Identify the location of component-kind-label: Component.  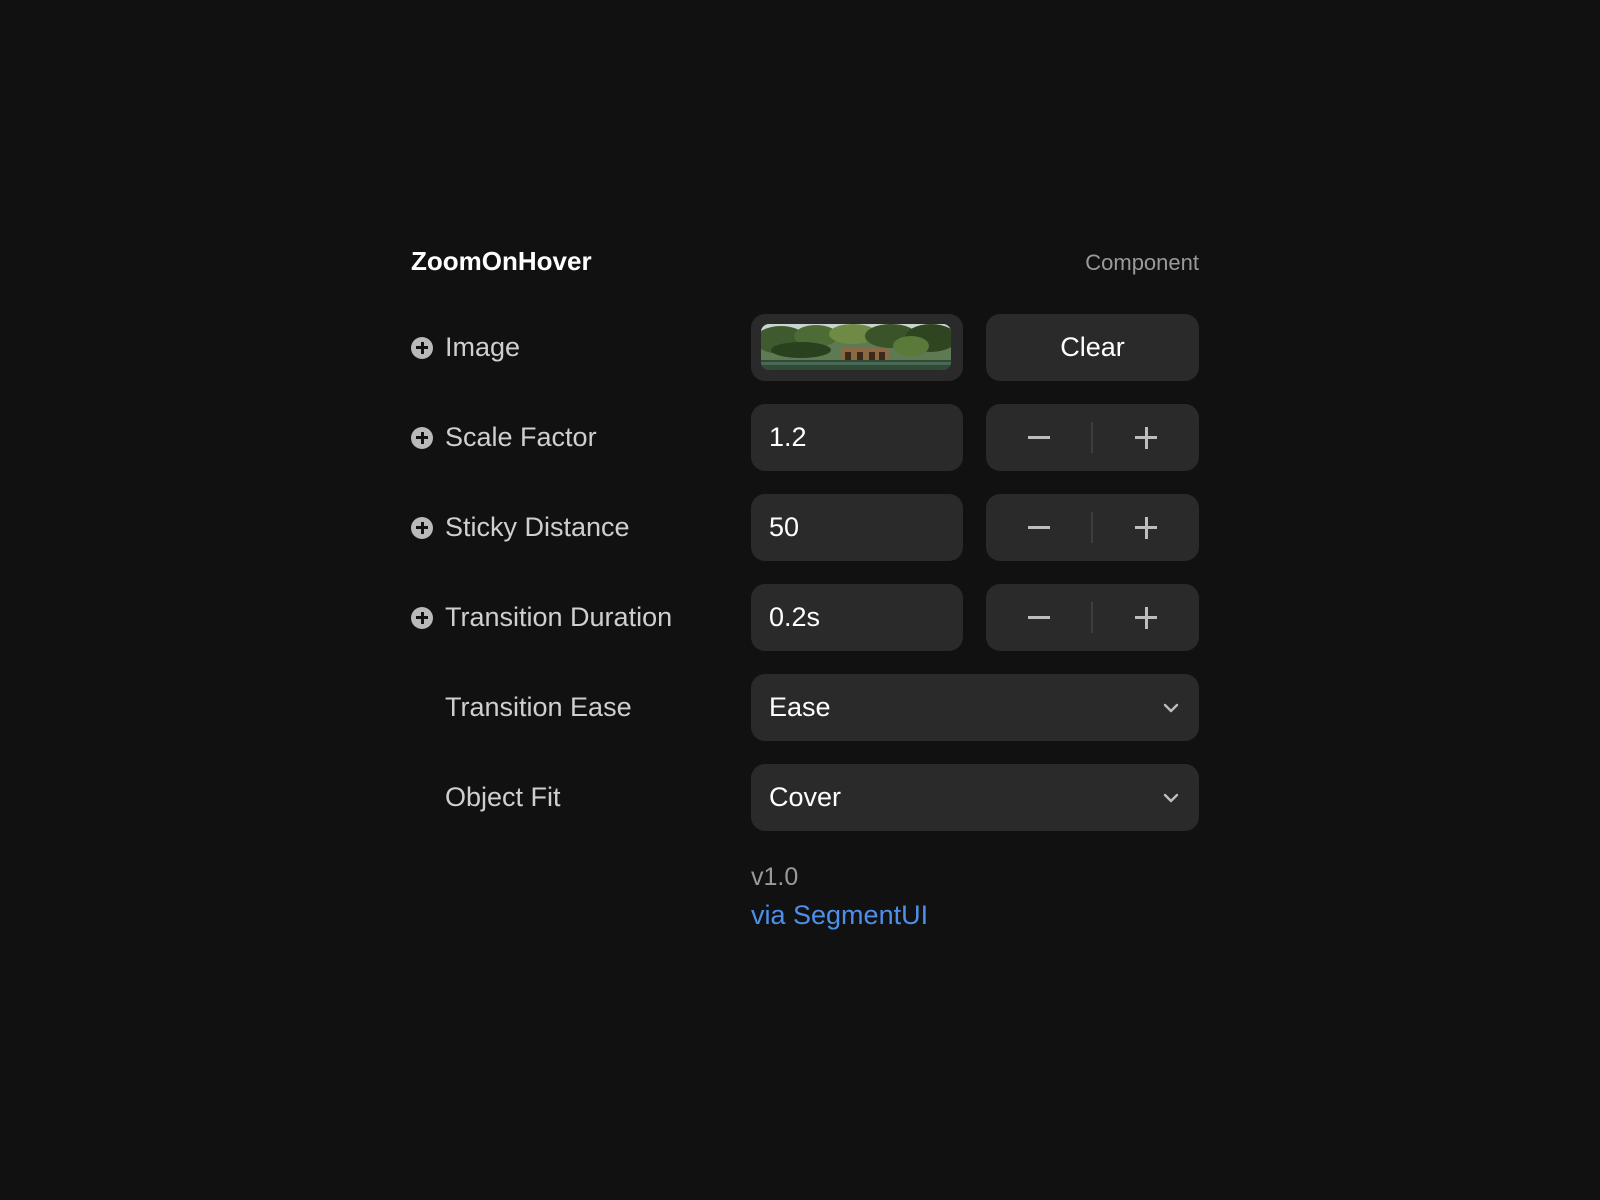
(1142, 262).